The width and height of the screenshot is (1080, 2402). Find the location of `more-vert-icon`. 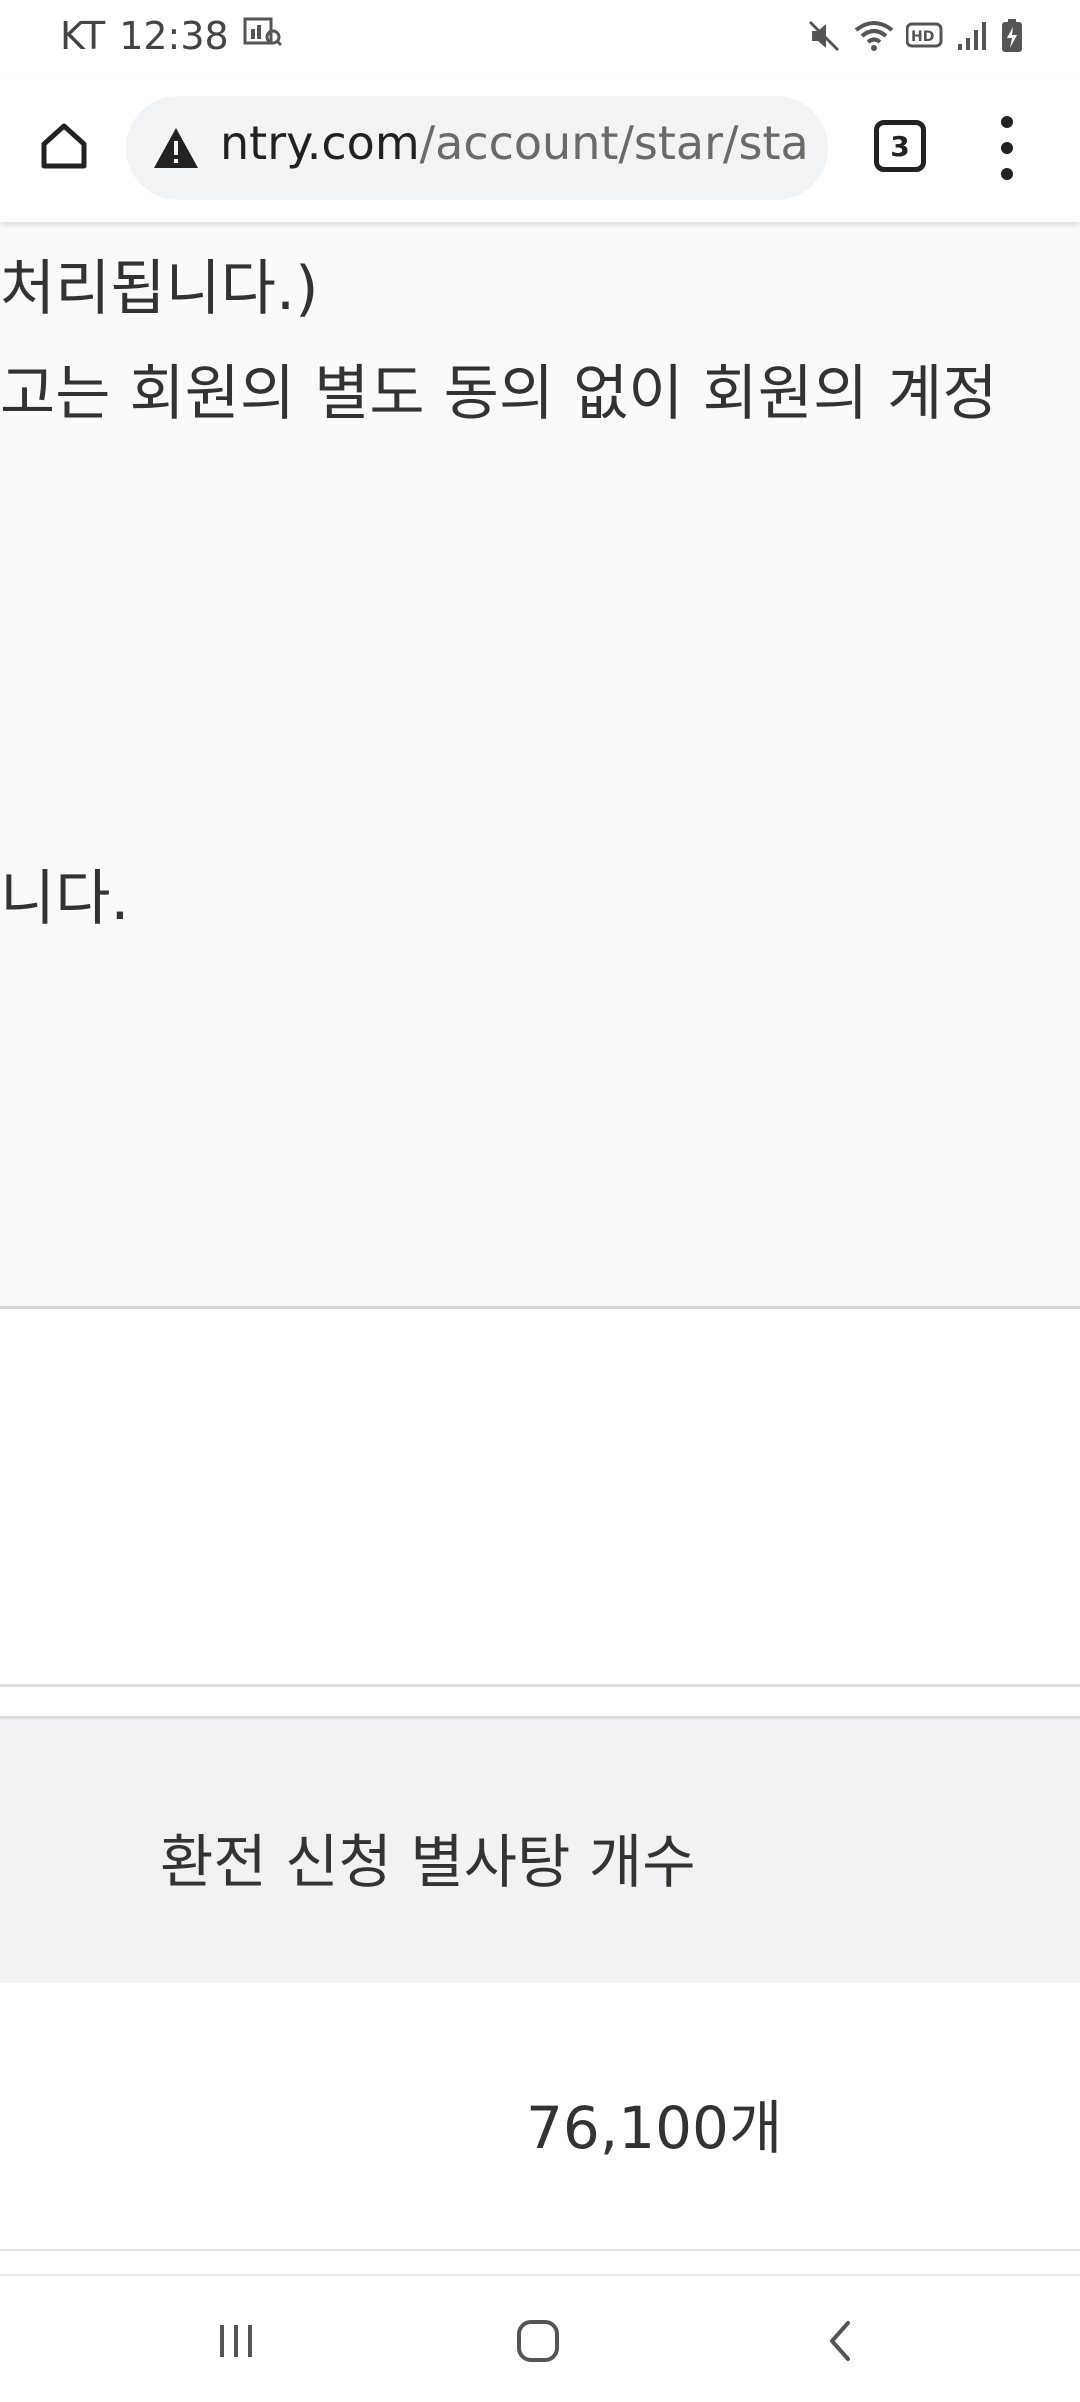

more-vert-icon is located at coordinates (1007, 148).